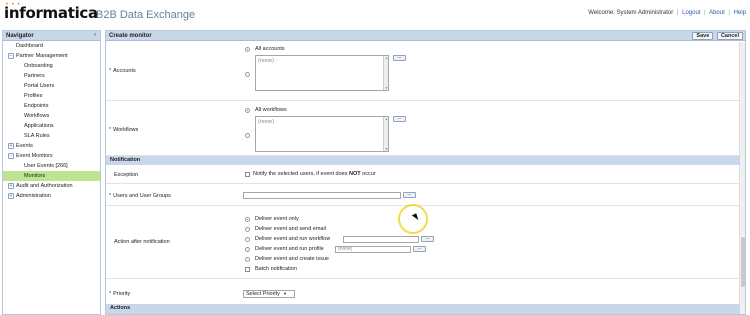 The height and width of the screenshot is (315, 750). Describe the element at coordinates (51, 136) in the screenshot. I see `nav-item-sla-rules: SLA Rules` at that location.